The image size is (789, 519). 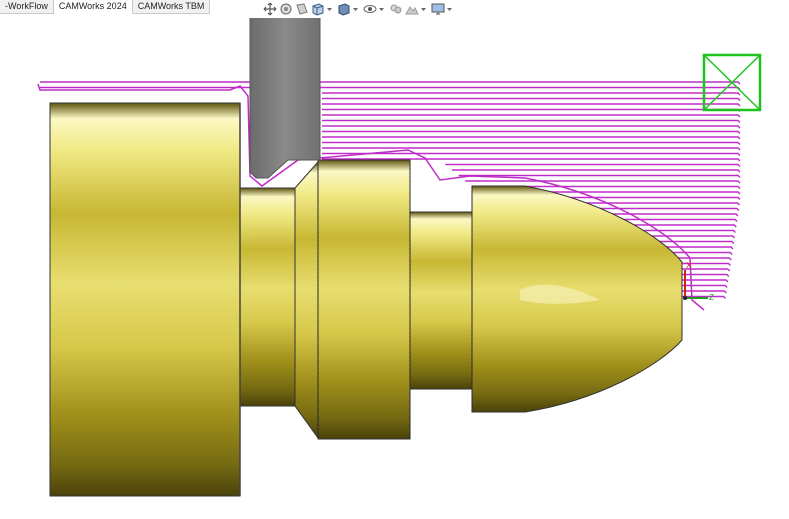 I want to click on monitor-dropdown-icon, so click(x=449, y=9).